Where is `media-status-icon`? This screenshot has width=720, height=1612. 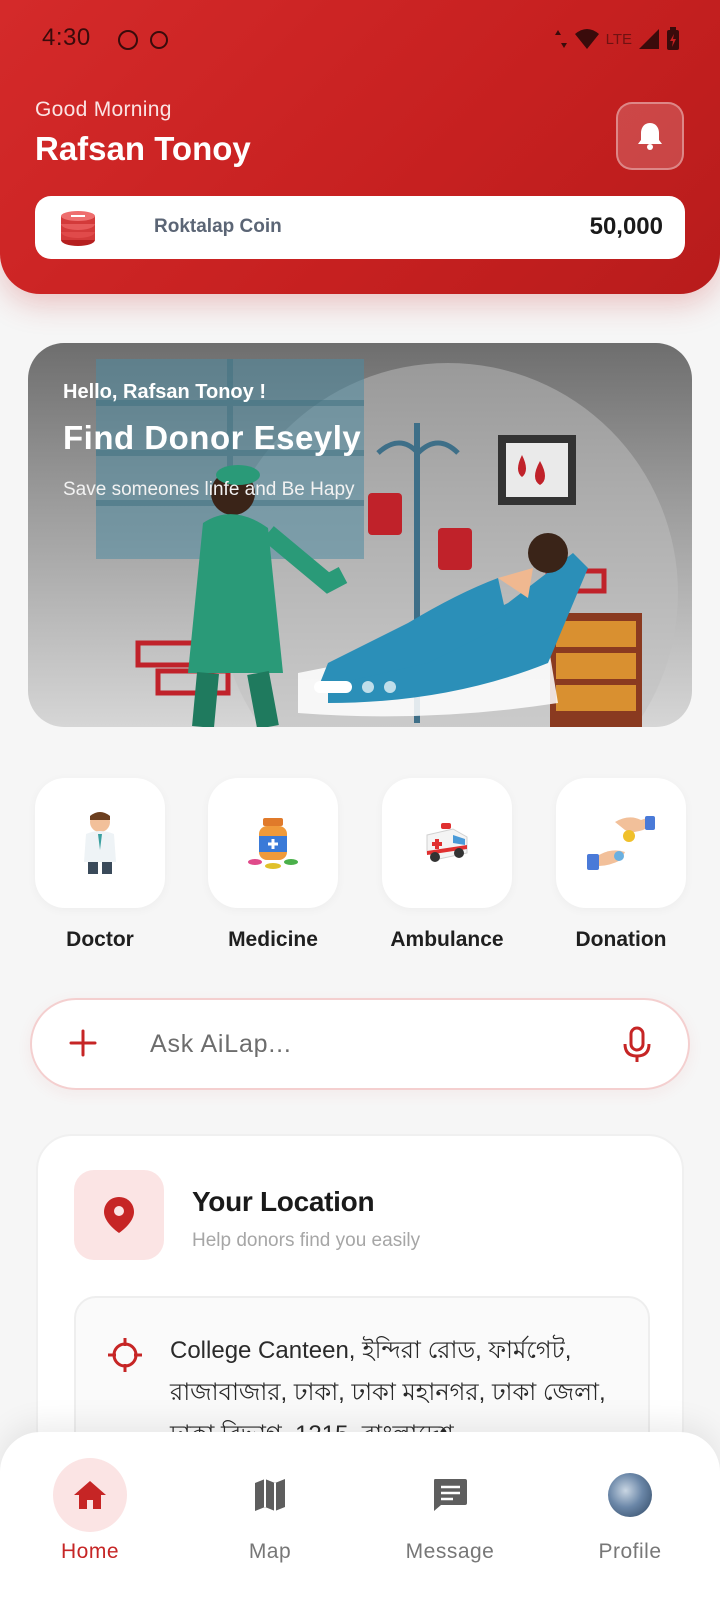 media-status-icon is located at coordinates (159, 40).